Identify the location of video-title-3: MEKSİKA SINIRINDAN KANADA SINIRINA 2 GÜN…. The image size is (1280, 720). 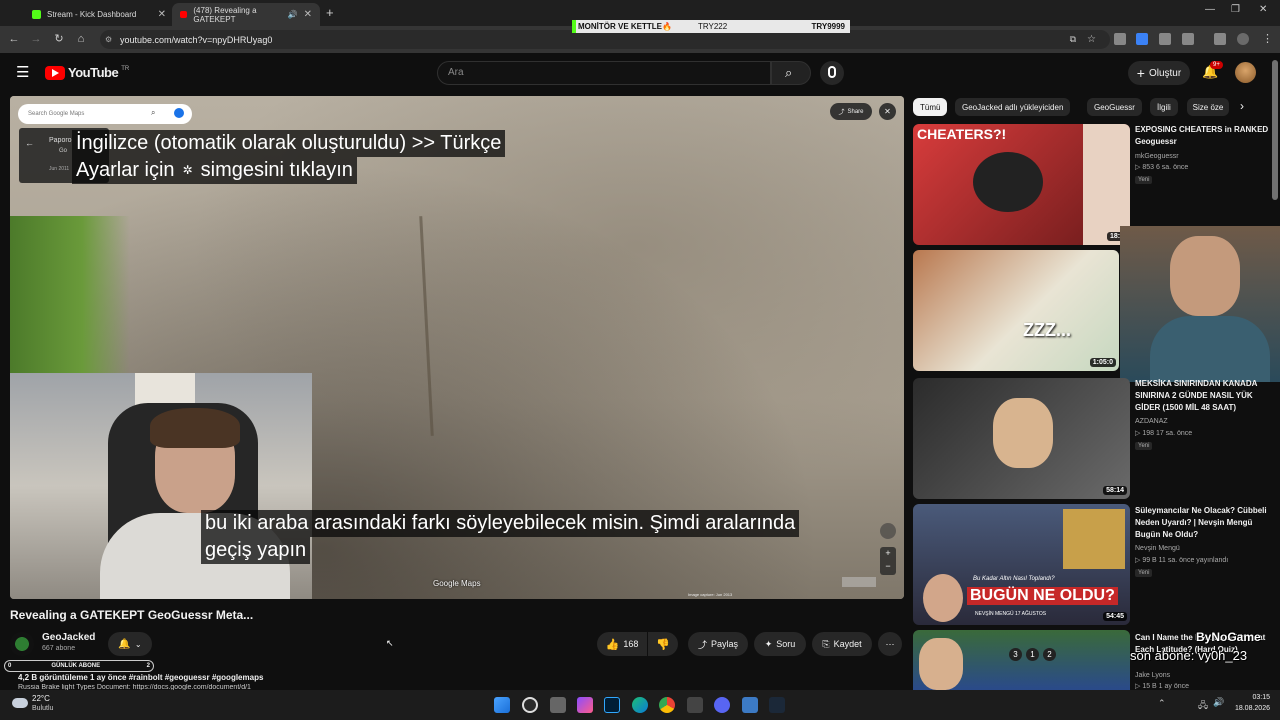
(1205, 396).